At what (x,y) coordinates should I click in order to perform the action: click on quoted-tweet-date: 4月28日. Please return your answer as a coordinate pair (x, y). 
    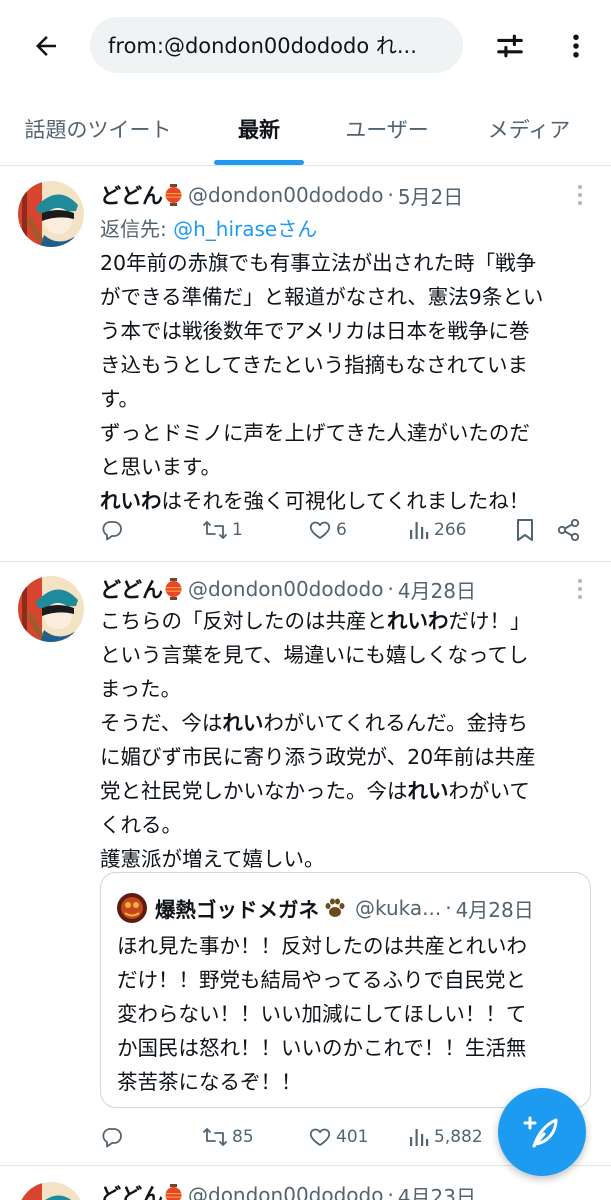
    Looking at the image, I should click on (495, 908).